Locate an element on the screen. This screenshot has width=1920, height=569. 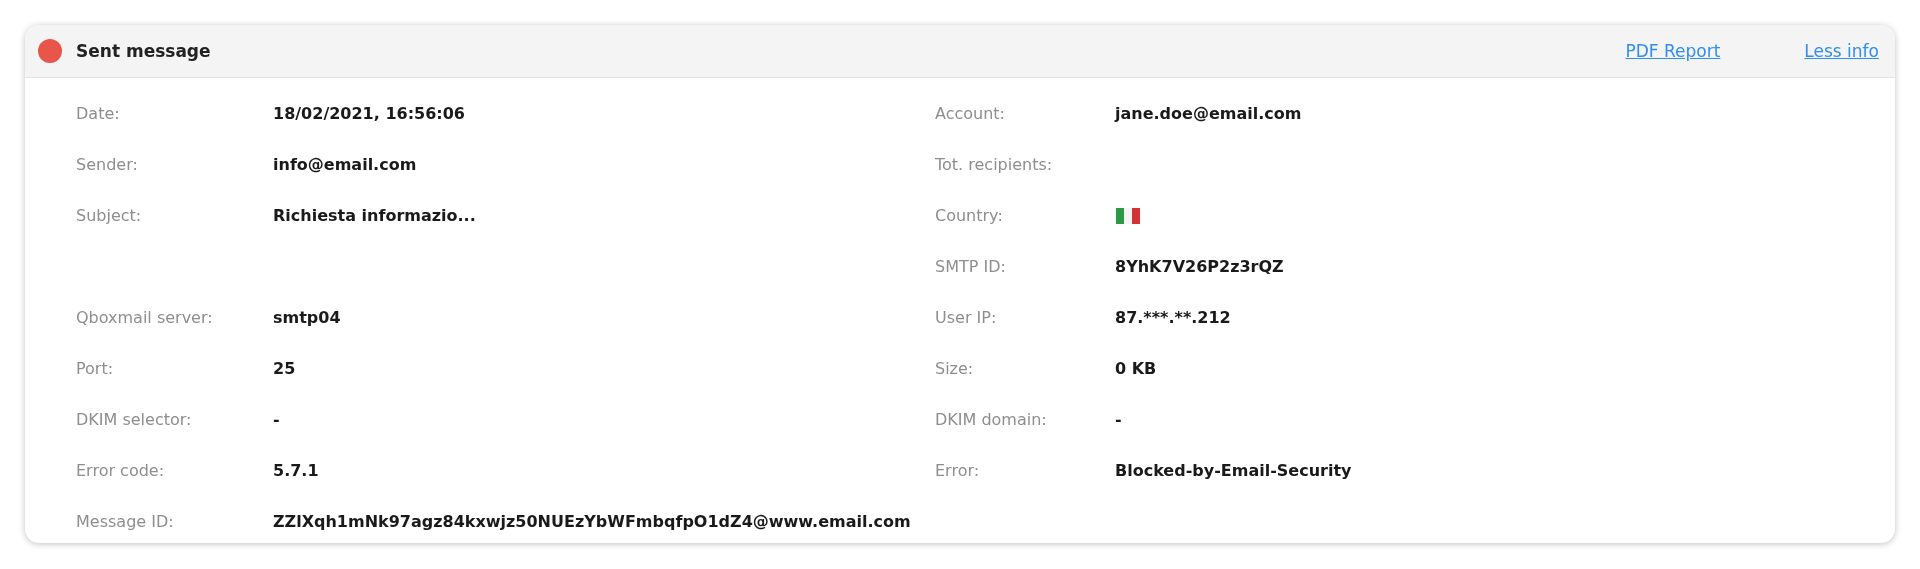
field-label: DKIM selector: is located at coordinates (134, 419).